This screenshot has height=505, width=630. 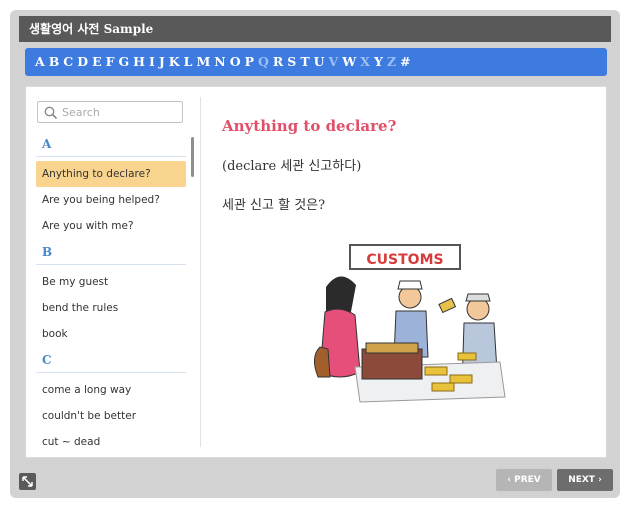 I want to click on alphabet-letter-o: O, so click(x=235, y=61).